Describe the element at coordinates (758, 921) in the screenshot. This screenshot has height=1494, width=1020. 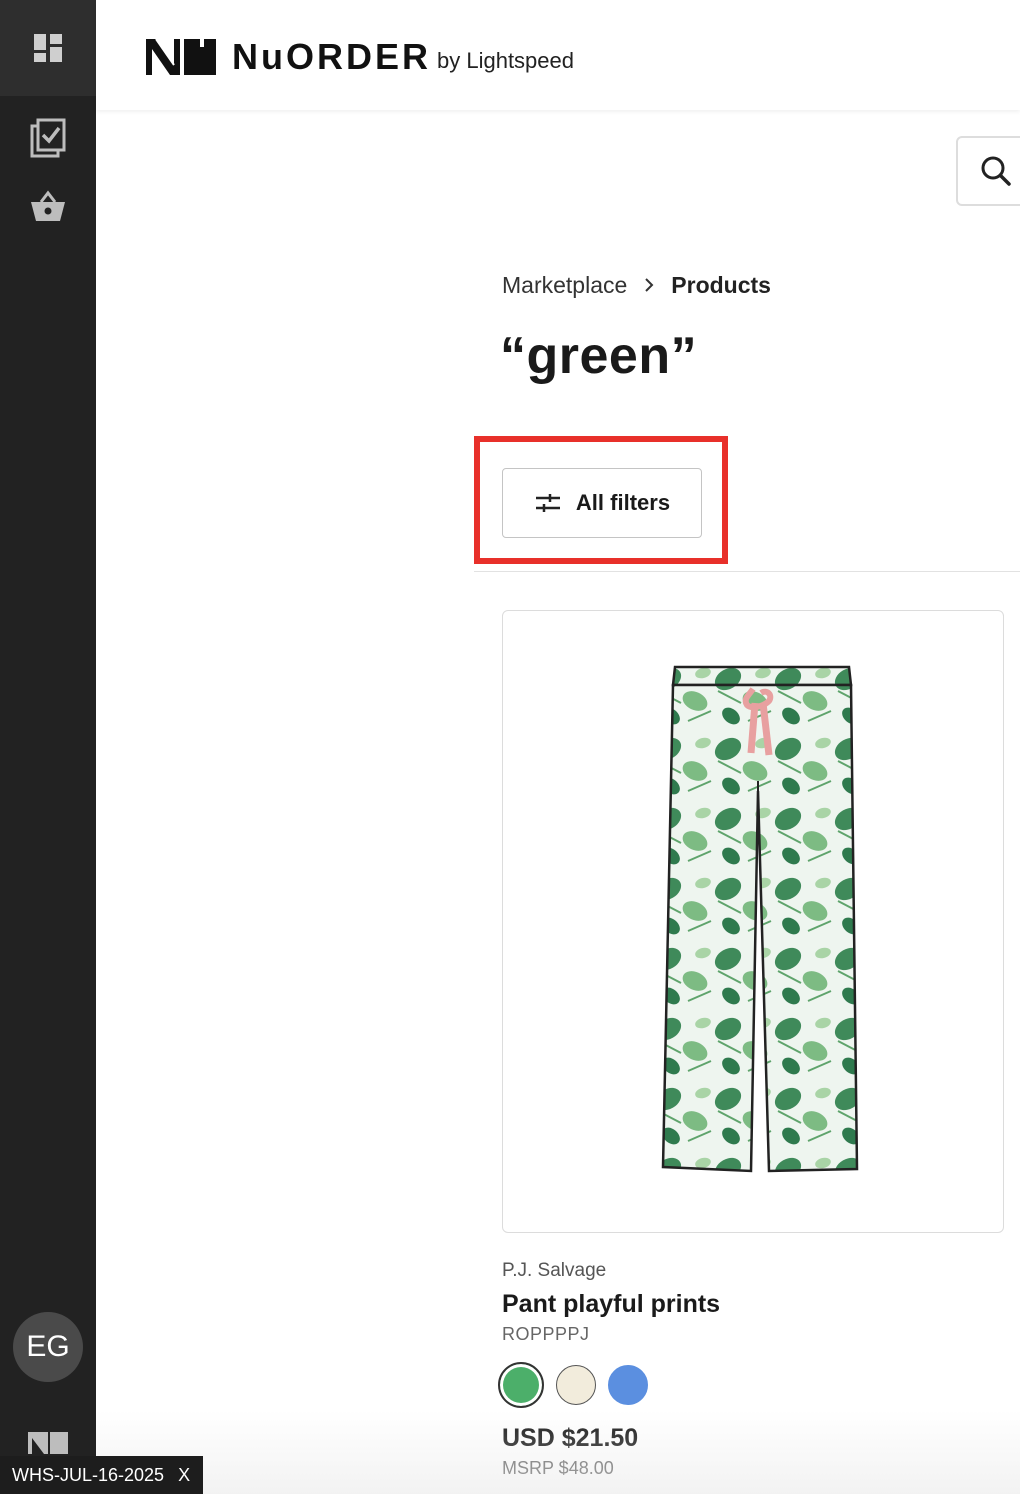
I see `product-image` at that location.